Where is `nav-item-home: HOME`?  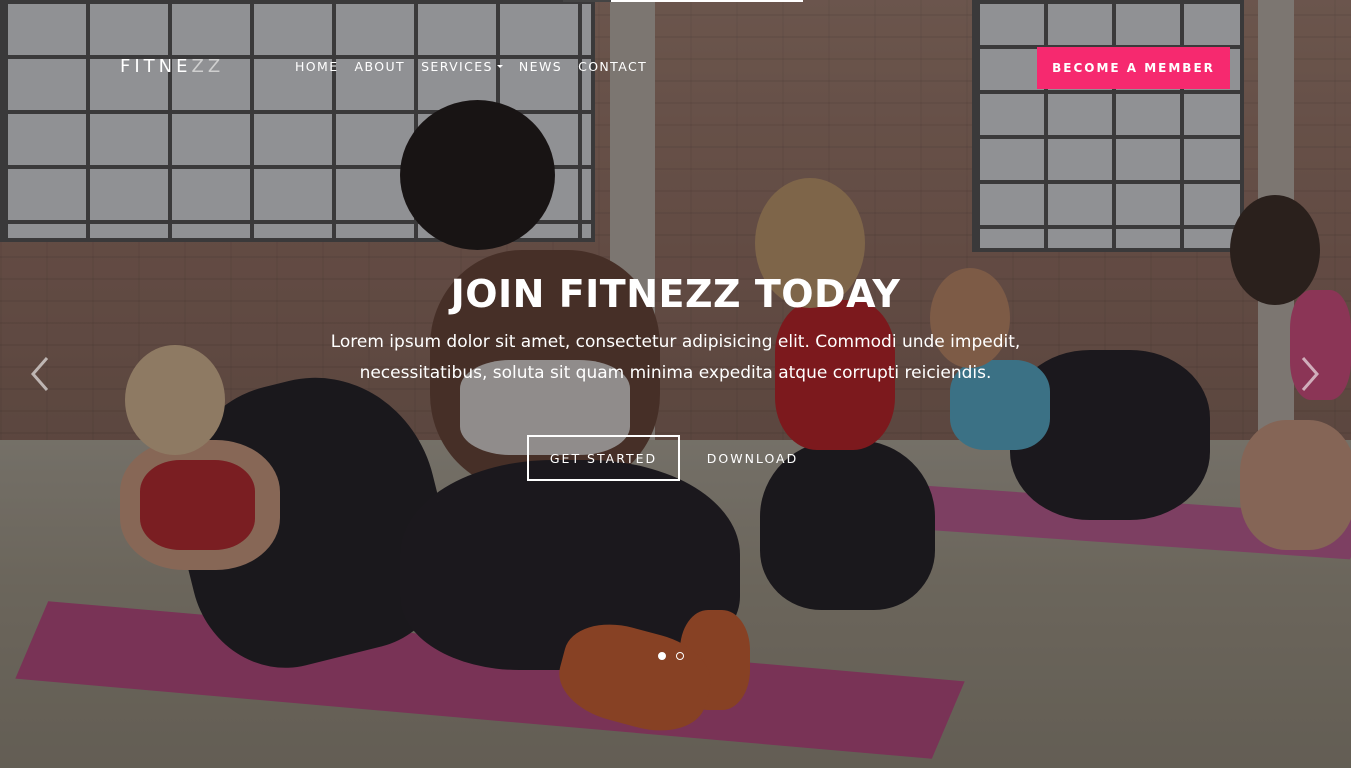
nav-item-home: HOME is located at coordinates (317, 66).